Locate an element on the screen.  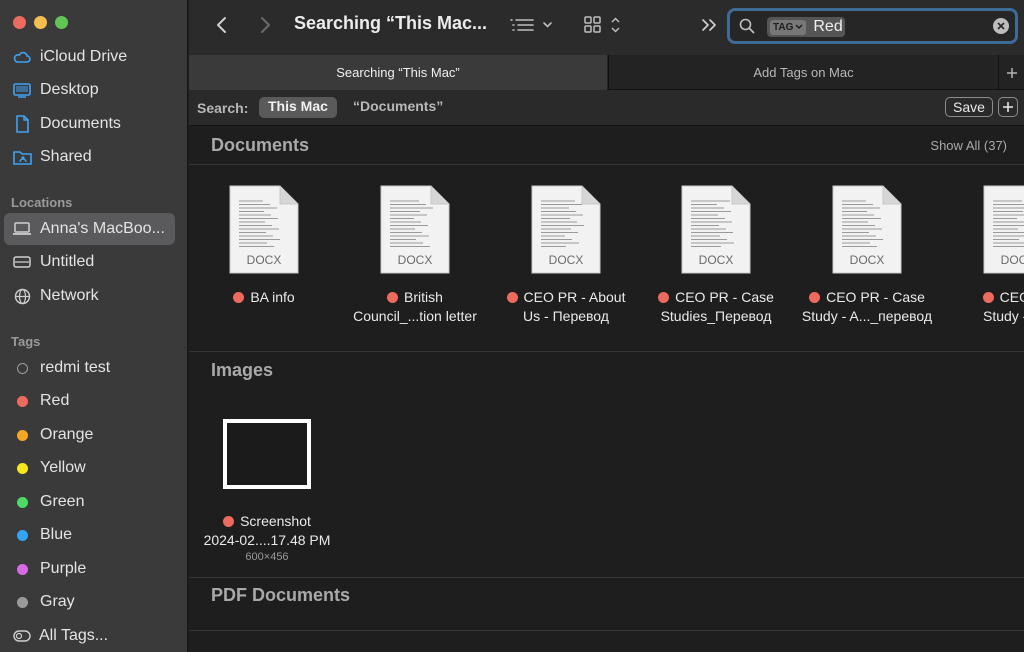
plus-icon is located at coordinates (1008, 107).